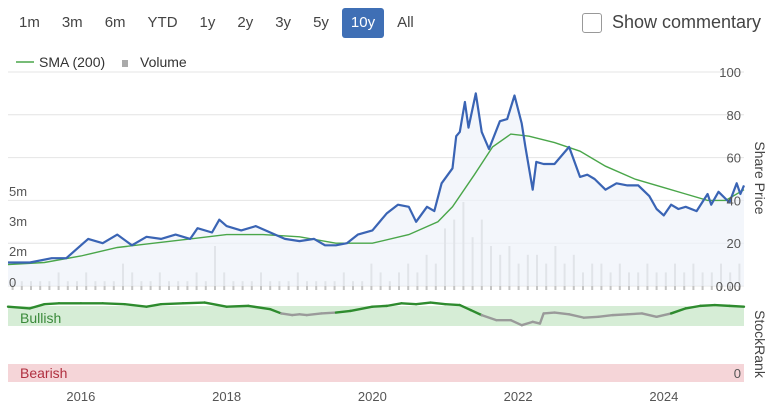  What do you see at coordinates (728, 286) in the screenshot?
I see `price-tick-label: 0.00` at bounding box center [728, 286].